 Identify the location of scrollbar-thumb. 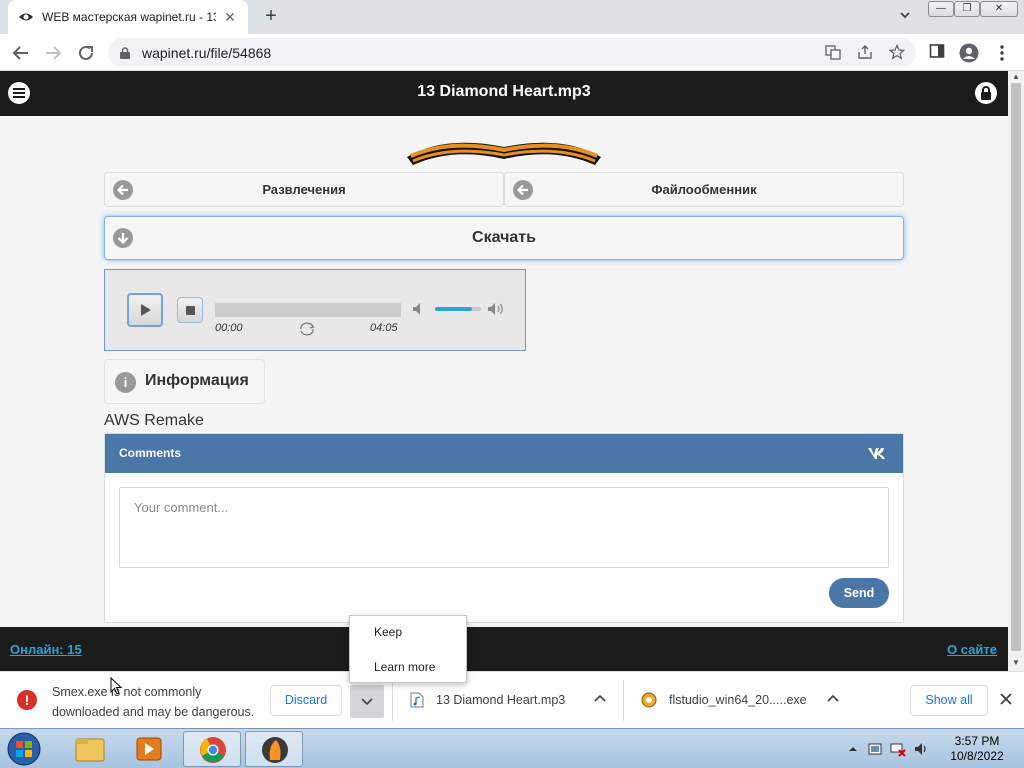
(1016, 367).